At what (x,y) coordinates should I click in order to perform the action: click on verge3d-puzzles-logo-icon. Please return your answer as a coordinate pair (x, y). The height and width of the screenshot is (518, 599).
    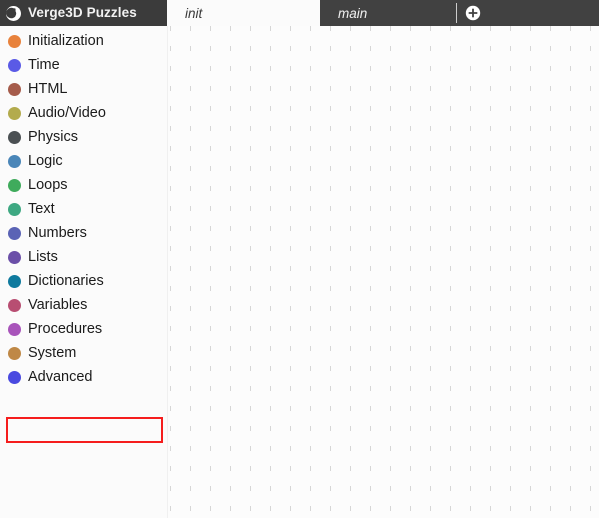
    Looking at the image, I should click on (13, 13).